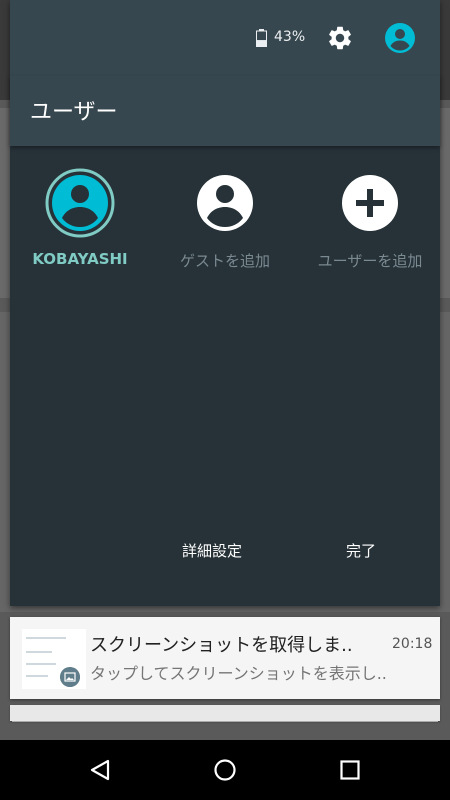  Describe the element at coordinates (238, 673) in the screenshot. I see `notification-text: タップしてスクリーンショットを表示し..` at that location.